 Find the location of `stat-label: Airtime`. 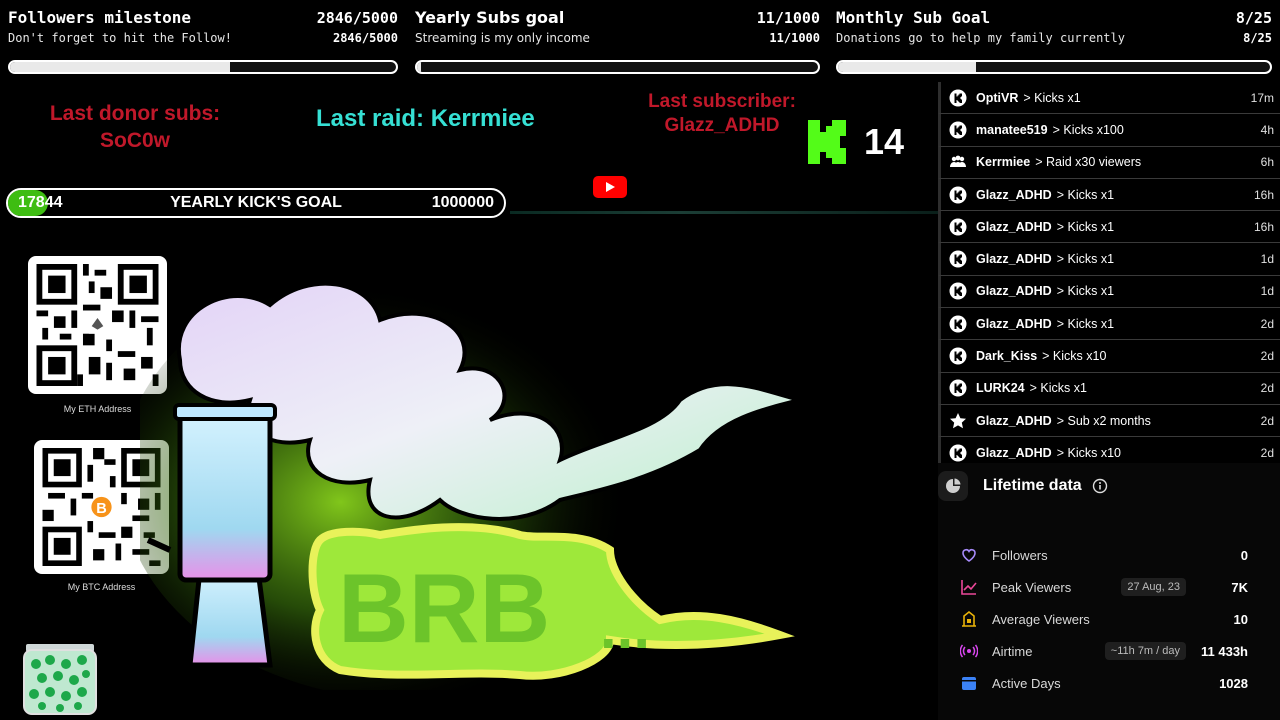

stat-label: Airtime is located at coordinates (1012, 651).